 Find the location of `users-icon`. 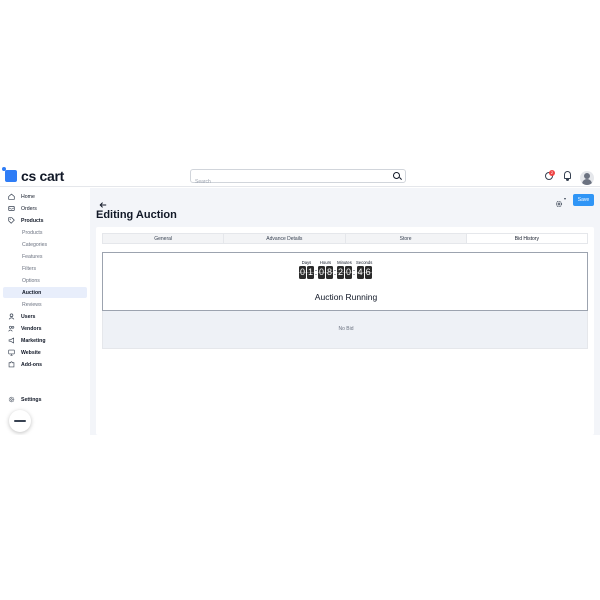

users-icon is located at coordinates (11, 316).